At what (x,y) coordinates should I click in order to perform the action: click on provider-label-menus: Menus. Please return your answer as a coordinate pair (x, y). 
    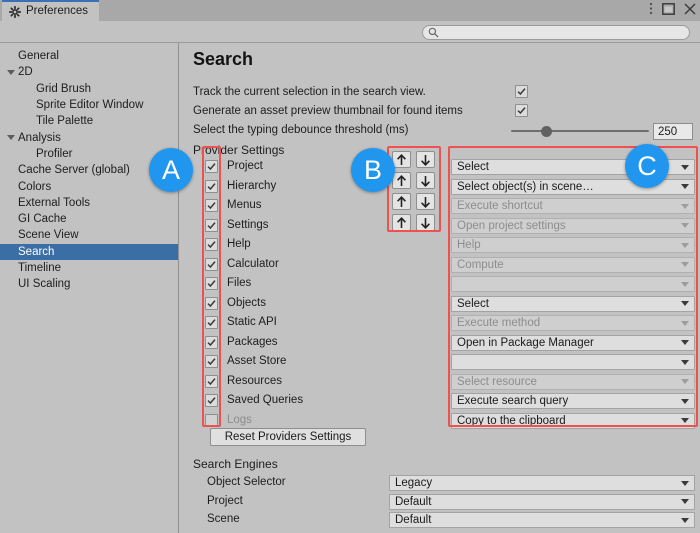
    Looking at the image, I should click on (244, 205).